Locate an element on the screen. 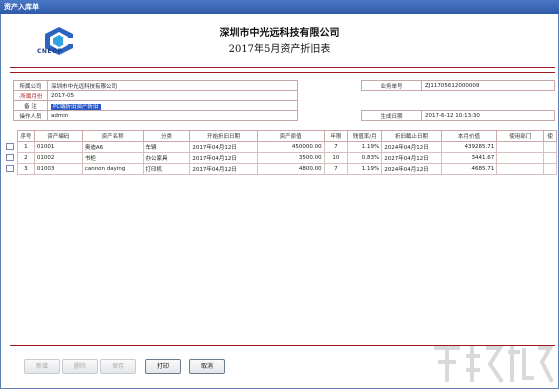 Image resolution: width=559 pixels, height=390 pixels. cell-code: 01002 is located at coordinates (58, 158).